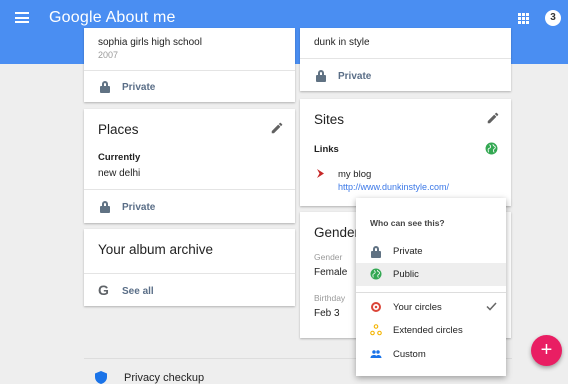 Image resolution: width=568 pixels, height=384 pixels. I want to click on bragging-rights-card: dunk in style Private, so click(405, 59).